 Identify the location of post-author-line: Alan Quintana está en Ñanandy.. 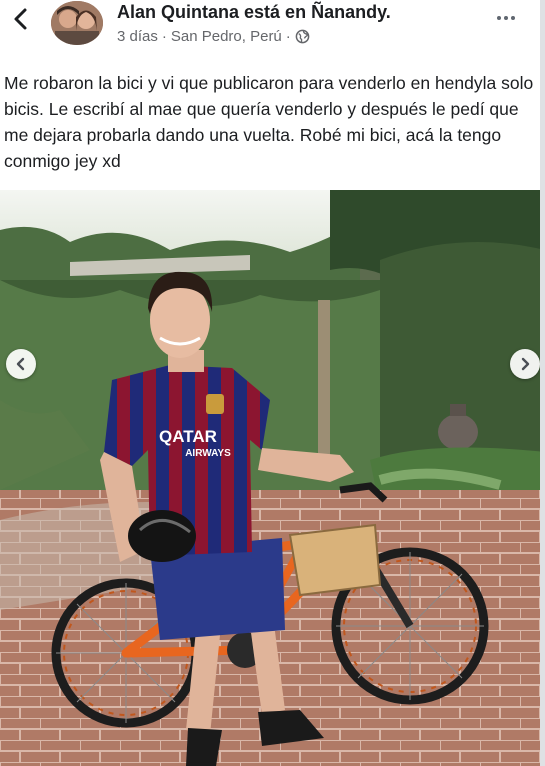
(254, 12).